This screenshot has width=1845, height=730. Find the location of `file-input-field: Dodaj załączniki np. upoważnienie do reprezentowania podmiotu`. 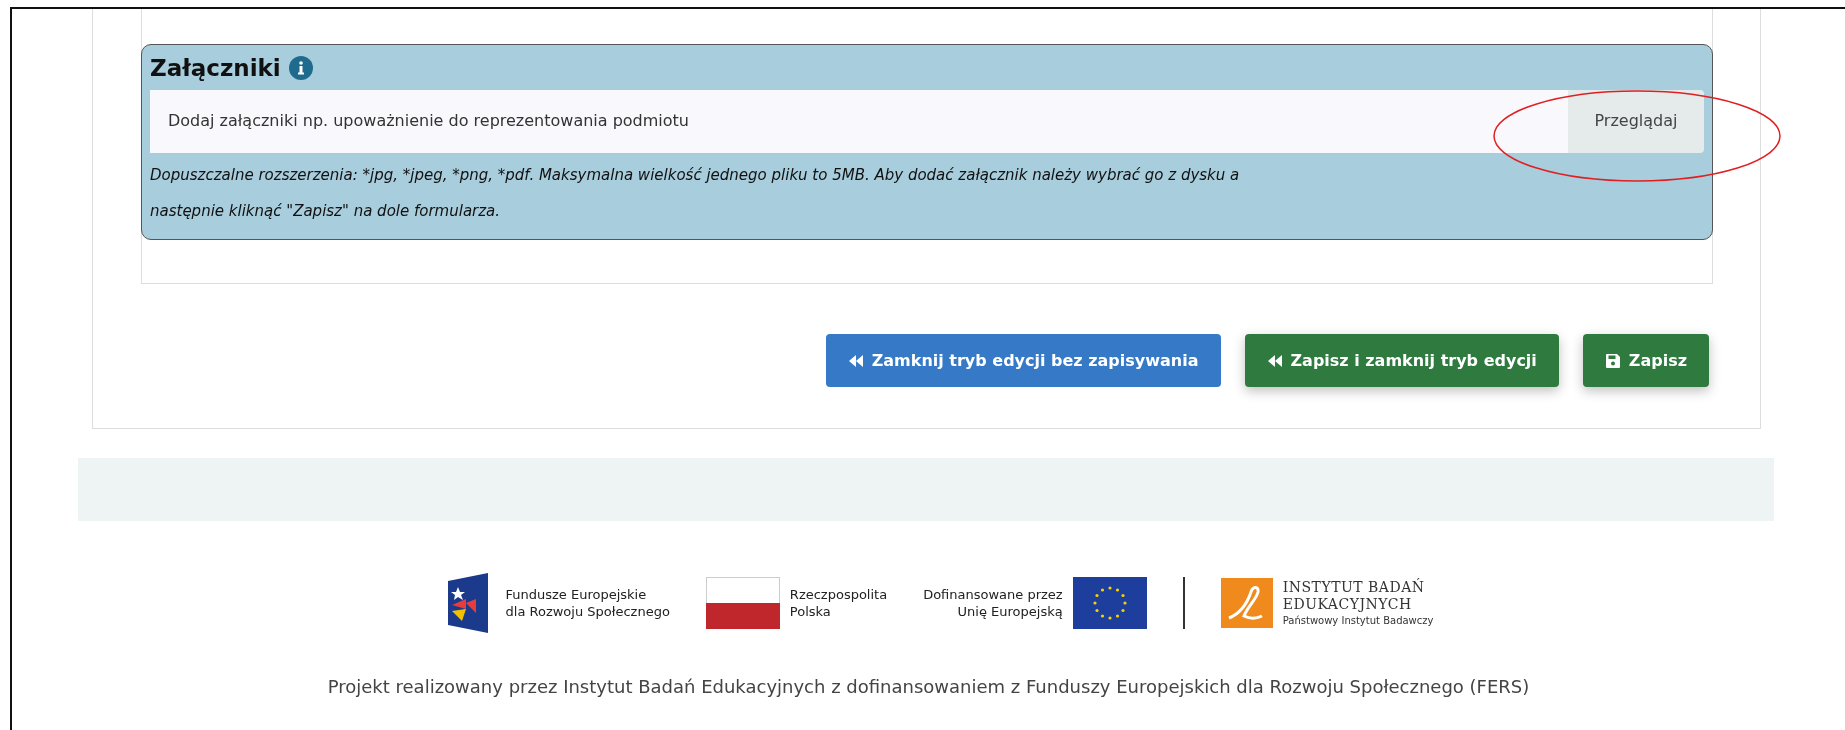

file-input-field: Dodaj załączniki np. upoważnienie do reprezentowania podmiotu is located at coordinates (859, 121).